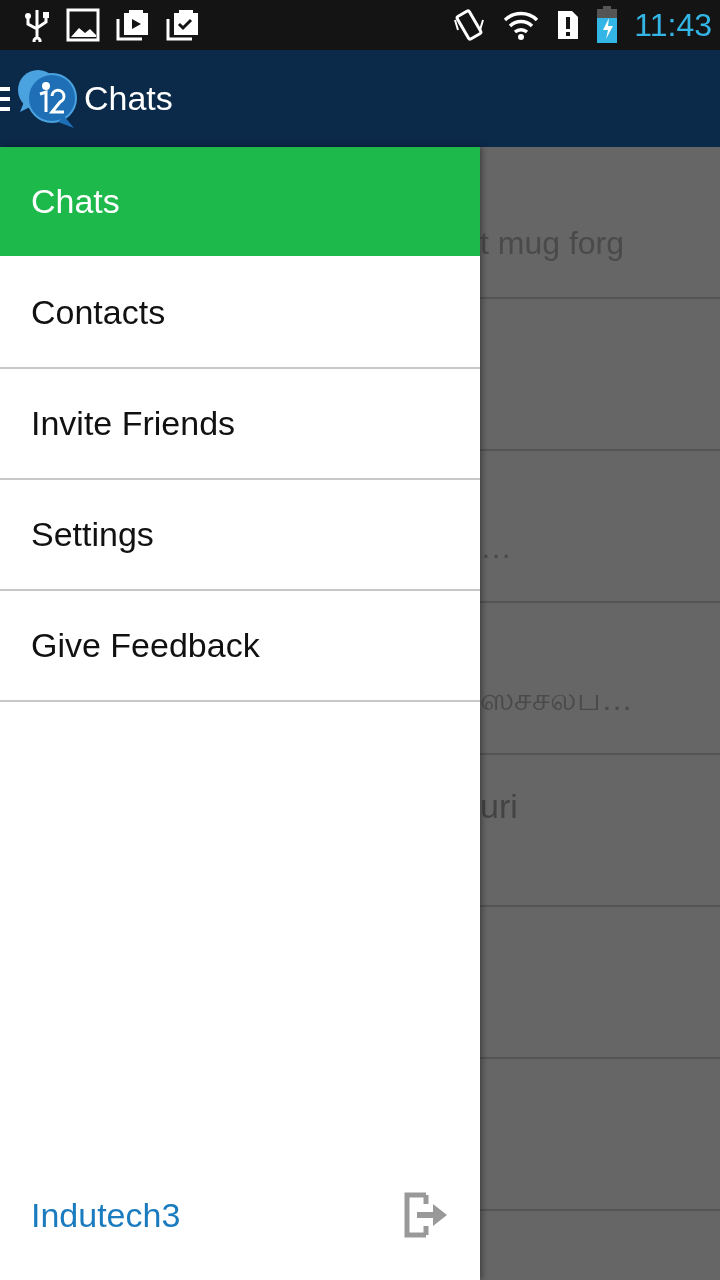 The width and height of the screenshot is (720, 1280). Describe the element at coordinates (83, 25) in the screenshot. I see `image-icon` at that location.